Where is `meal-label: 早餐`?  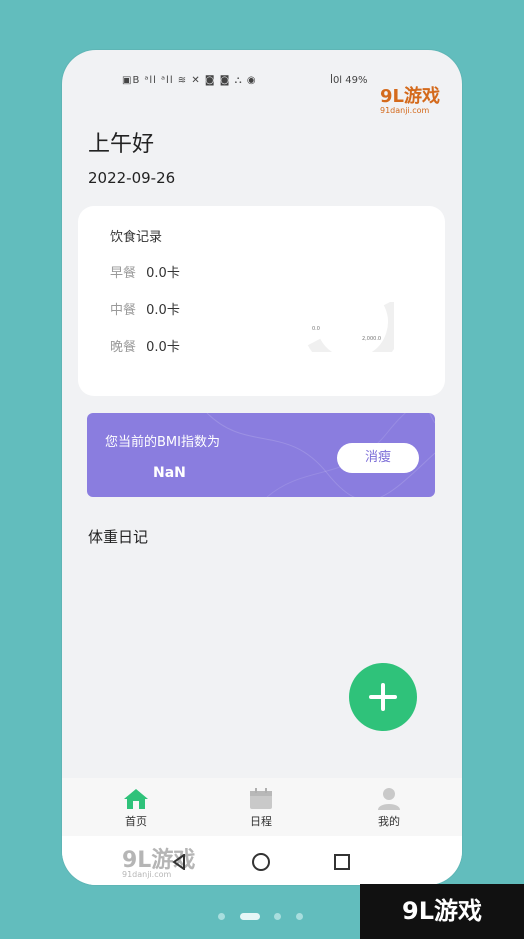
meal-label: 早餐 is located at coordinates (123, 273).